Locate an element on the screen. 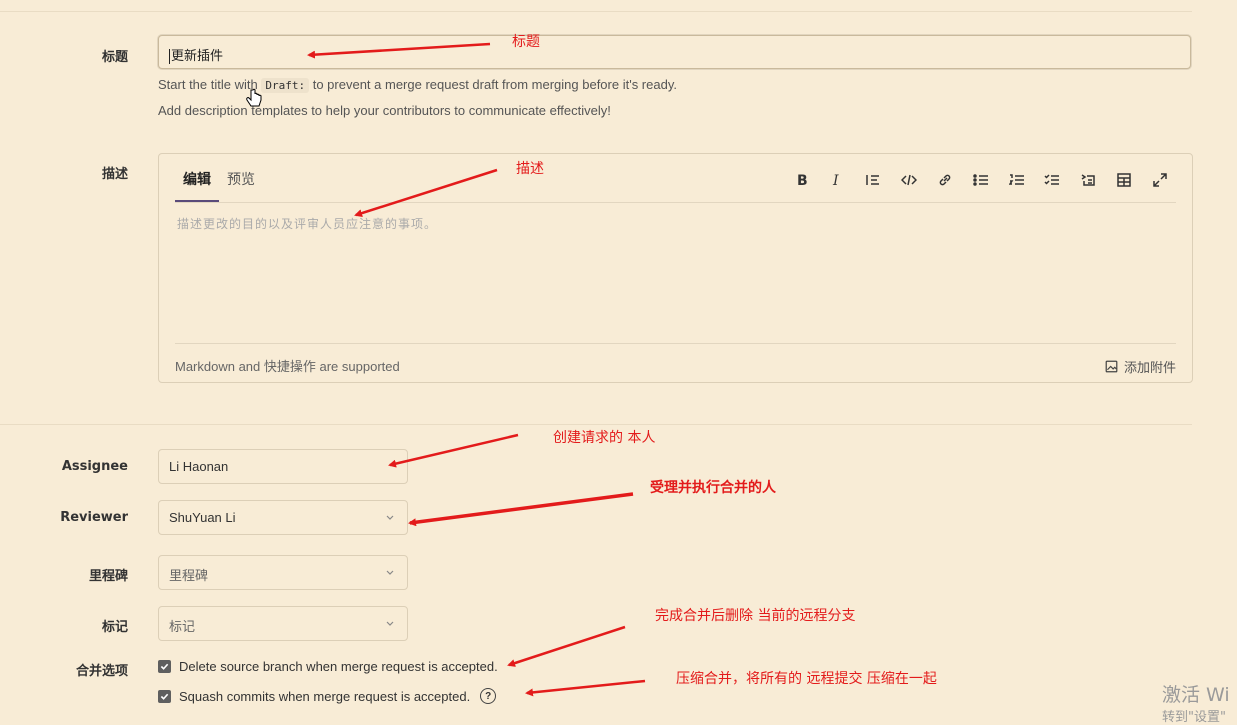 Image resolution: width=1237 pixels, height=725 pixels. activation-watermark-title: 激活 Wi is located at coordinates (1196, 695).